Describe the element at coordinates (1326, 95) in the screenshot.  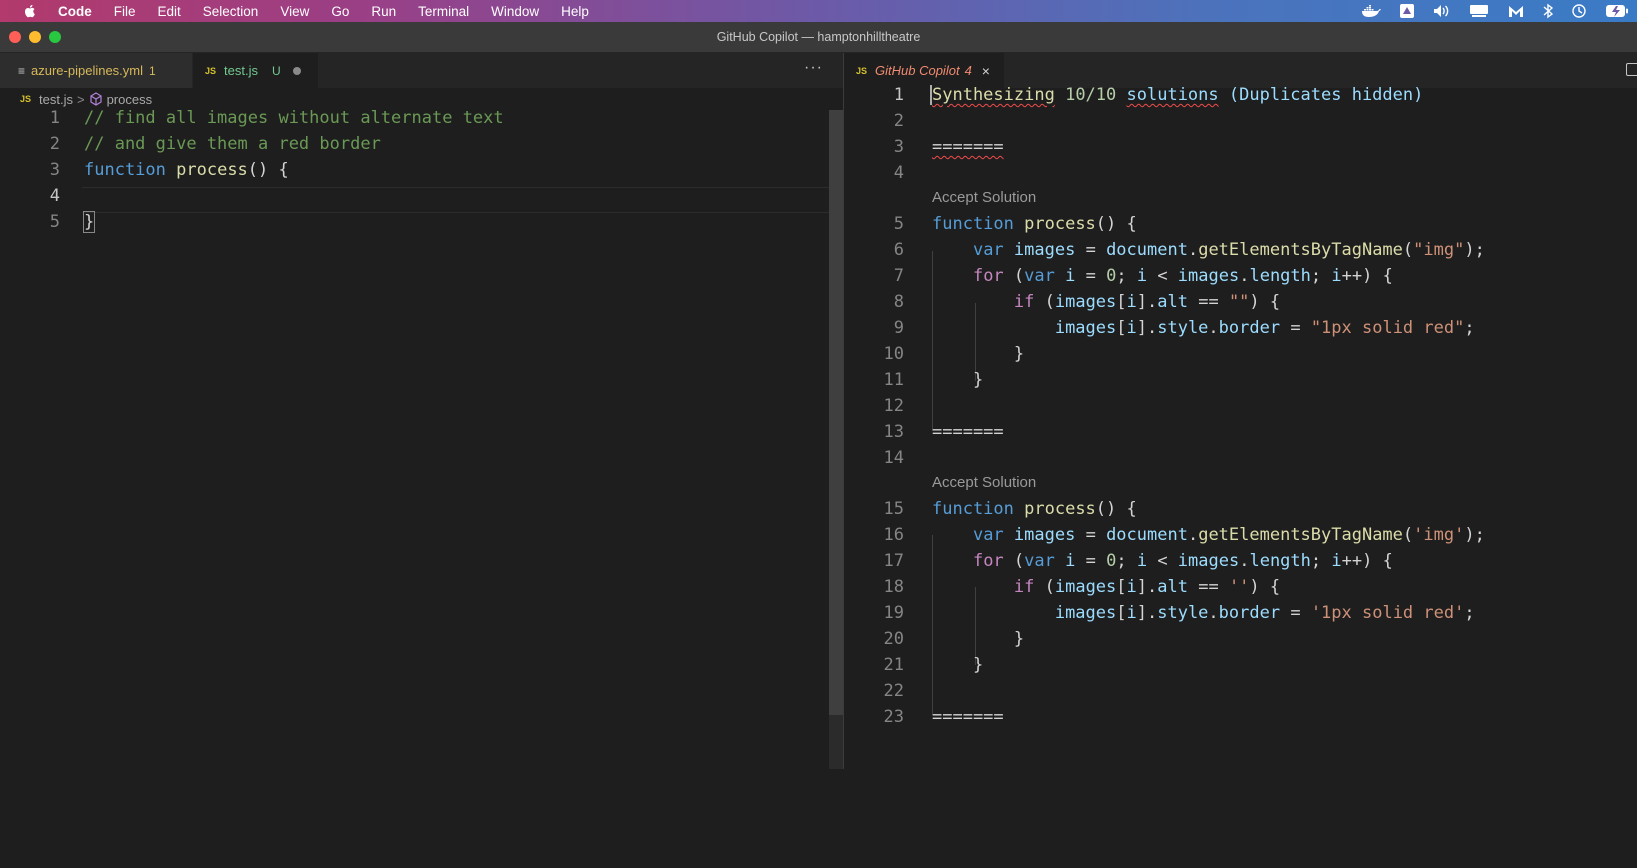
I see `code-word: (Duplicates hidden)` at that location.